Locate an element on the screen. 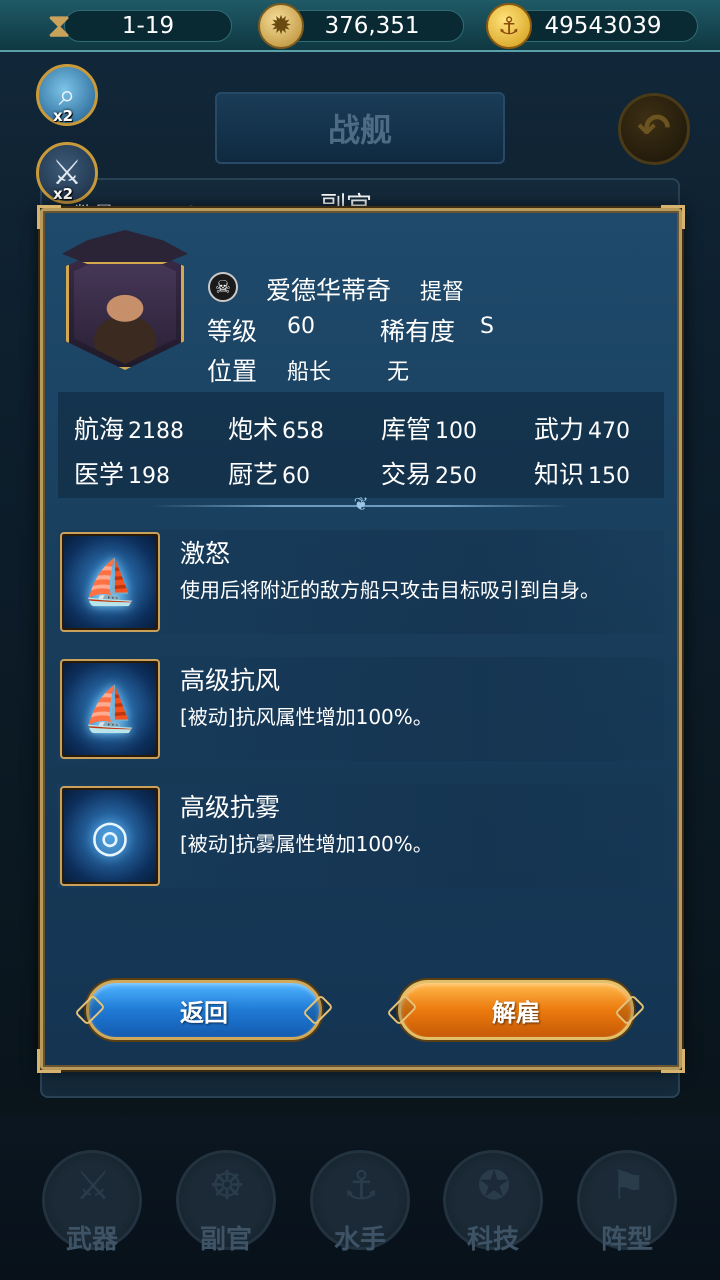 The image size is (720, 1280). stat-label: 厨艺 is located at coordinates (253, 474).